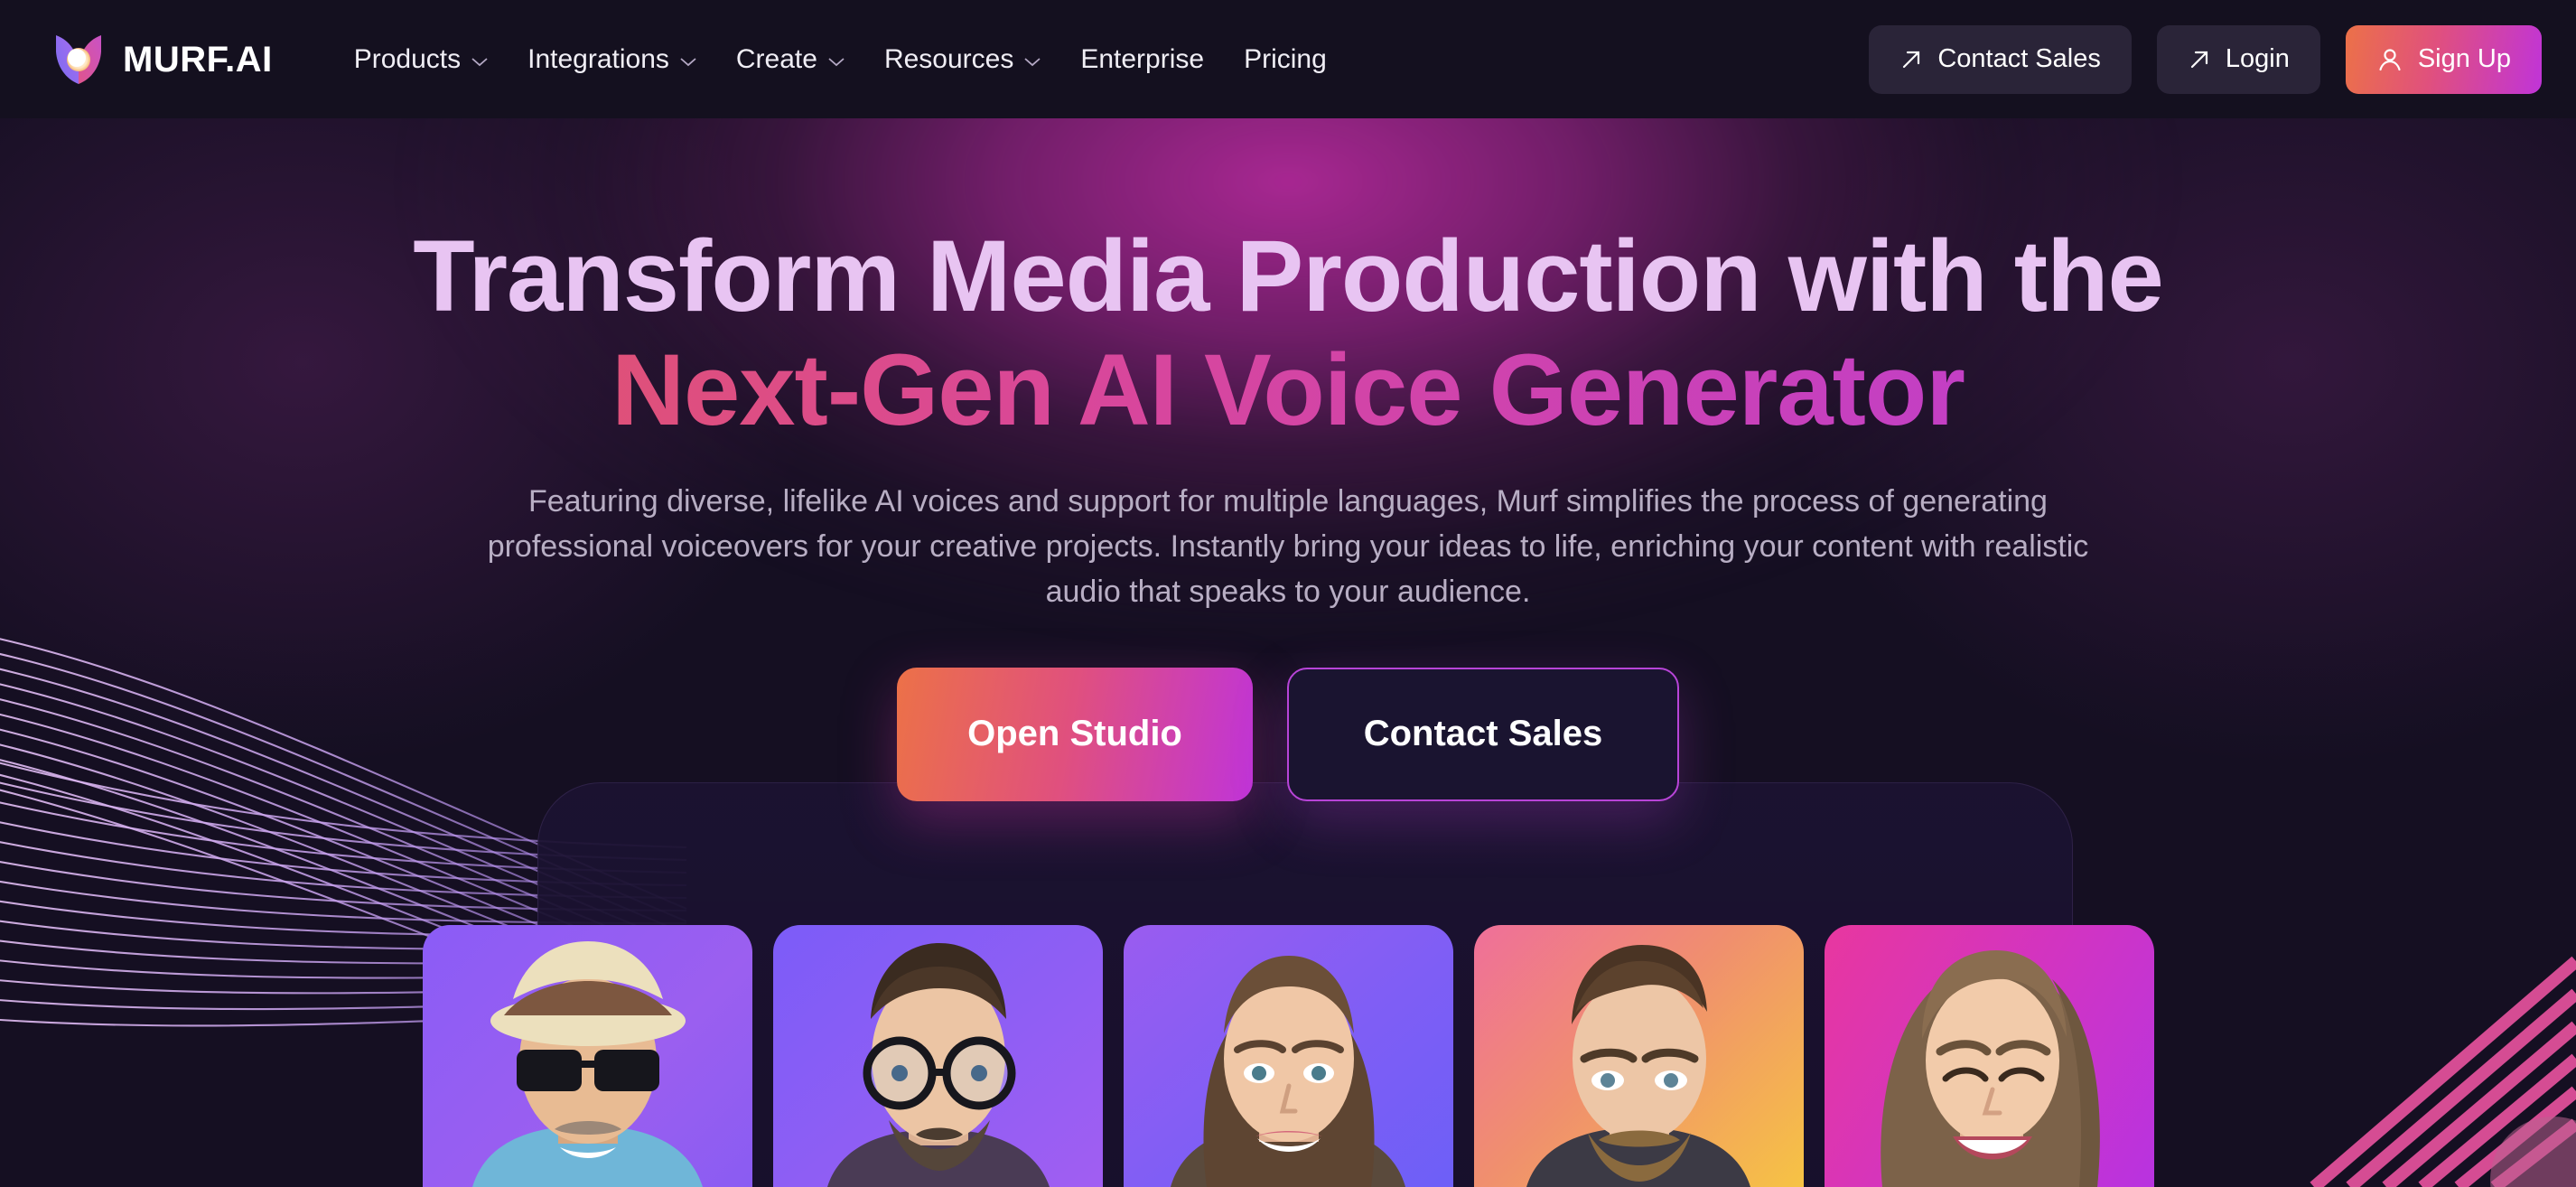 The width and height of the screenshot is (2576, 1187). I want to click on murf-m-logo-icon, so click(78, 59).